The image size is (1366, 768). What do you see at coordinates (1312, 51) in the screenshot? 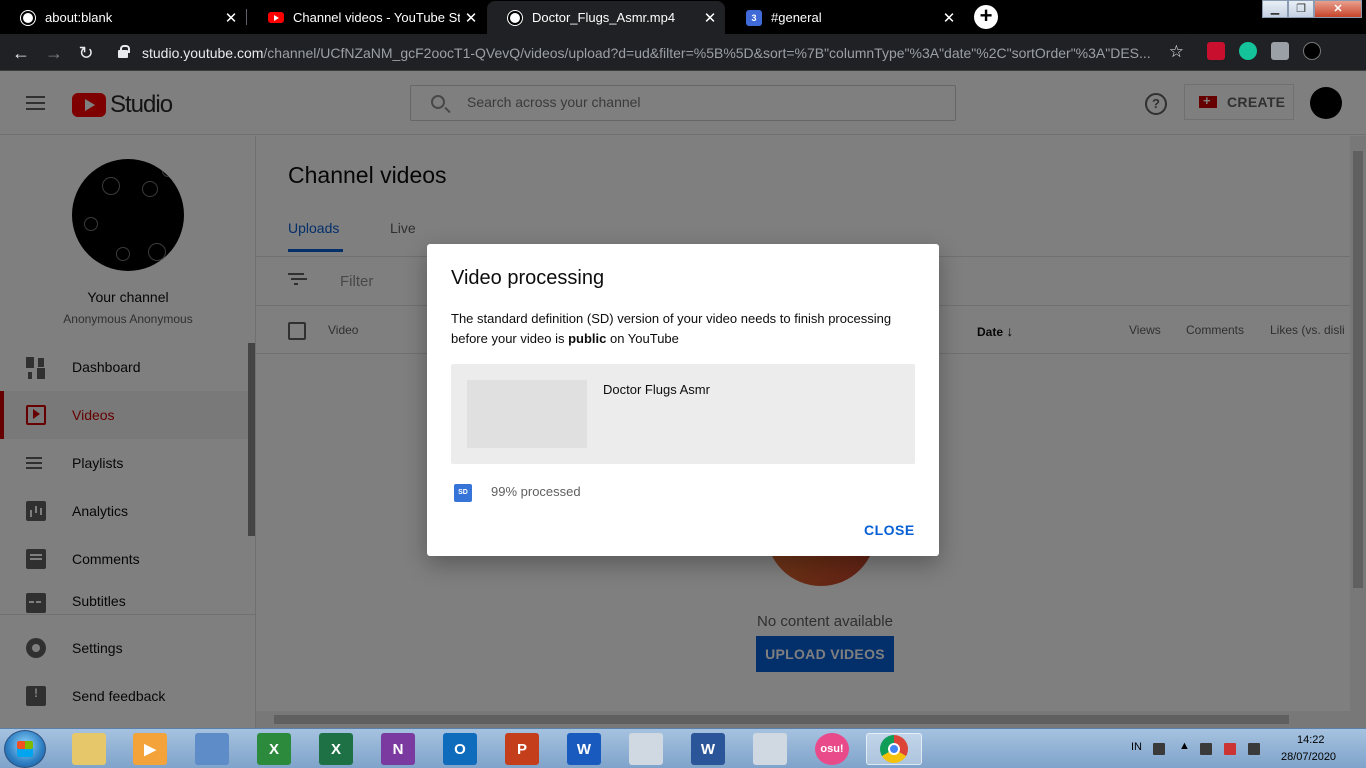
I see `profile-avatar-icon` at bounding box center [1312, 51].